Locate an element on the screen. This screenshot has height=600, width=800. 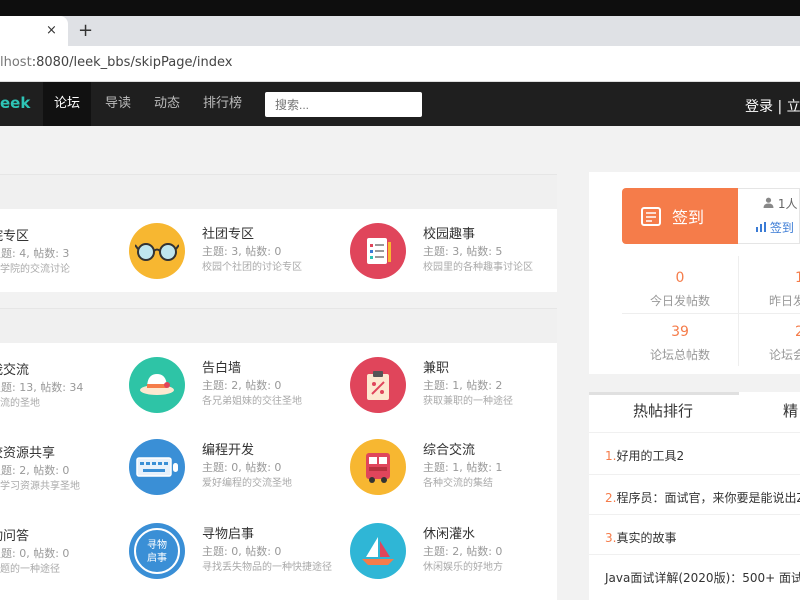
url-text: lhost:8080/leek_bbs/skipPage/index is located at coordinates (116, 62).